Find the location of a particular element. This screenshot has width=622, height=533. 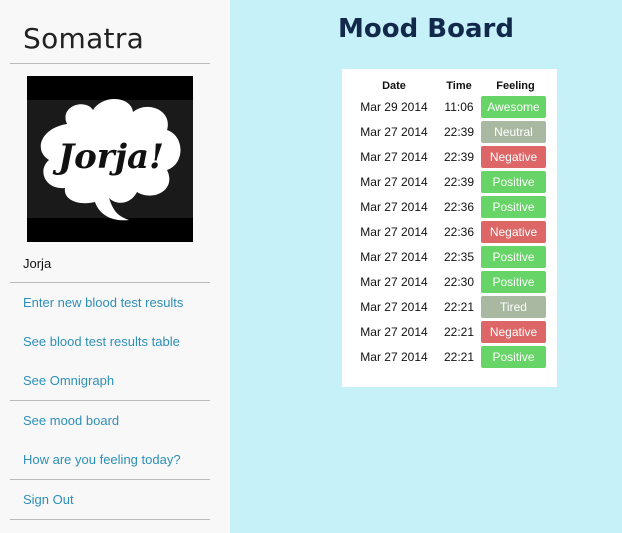

nav-link-feeling-today: How are you feeling today? is located at coordinates (102, 459).